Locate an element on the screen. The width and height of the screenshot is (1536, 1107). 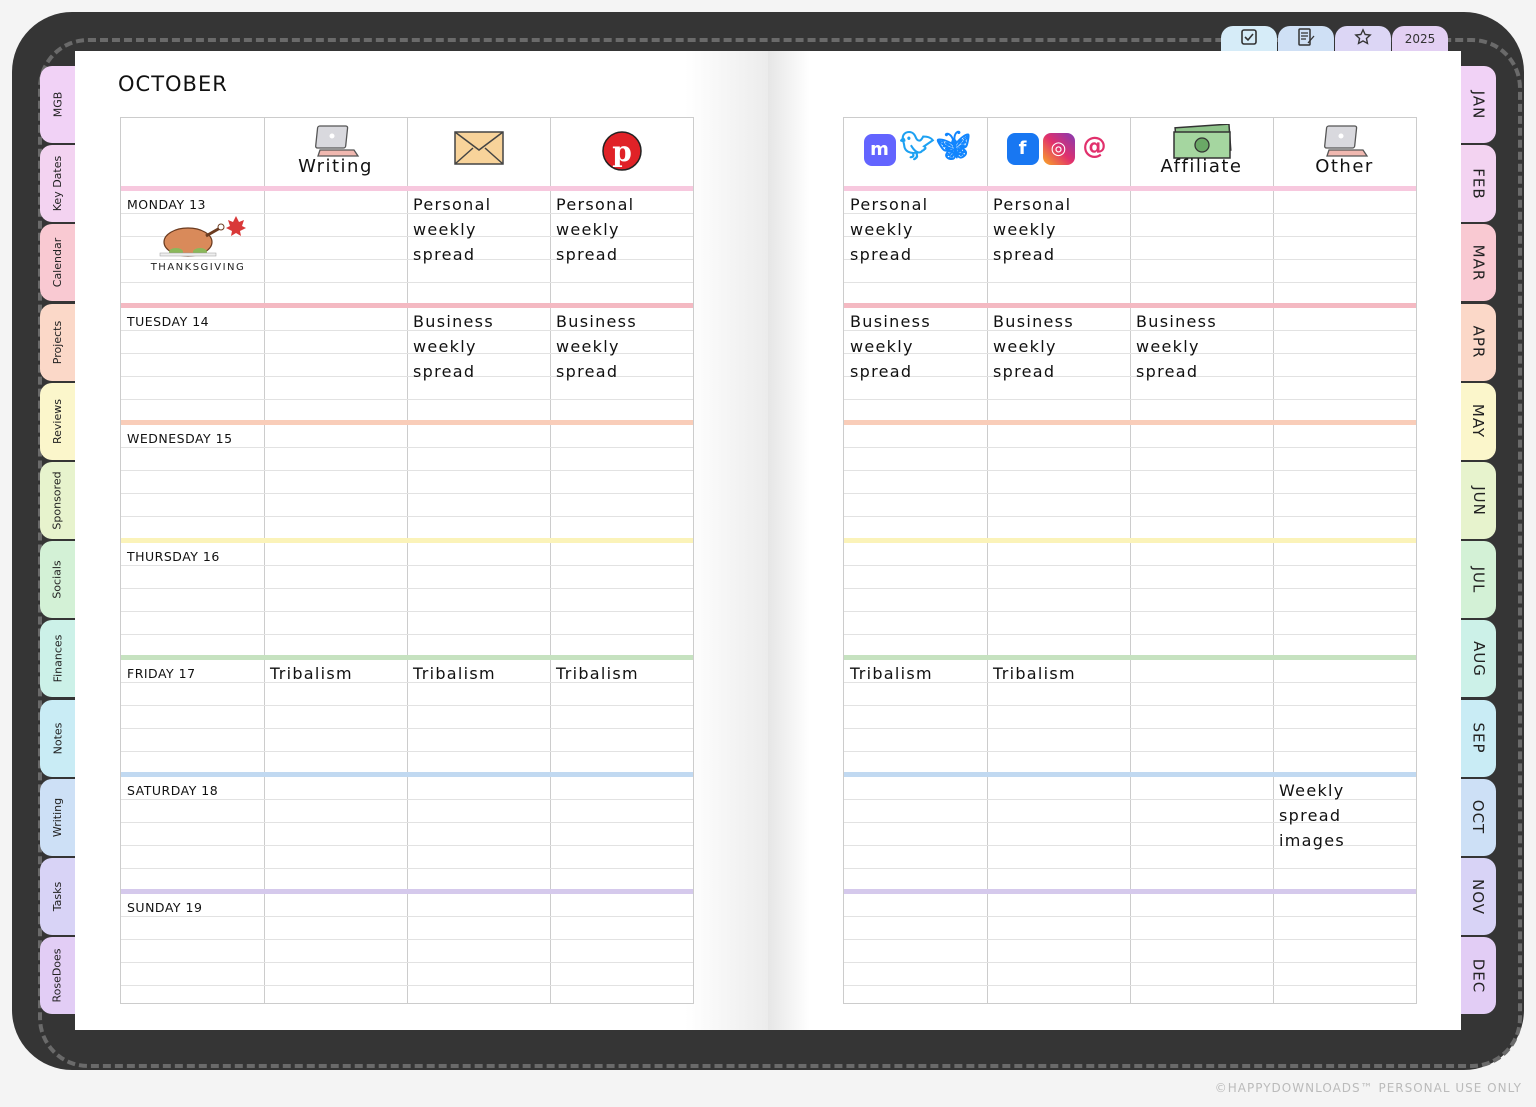
tab-label: Tasks is located at coordinates (57, 896).